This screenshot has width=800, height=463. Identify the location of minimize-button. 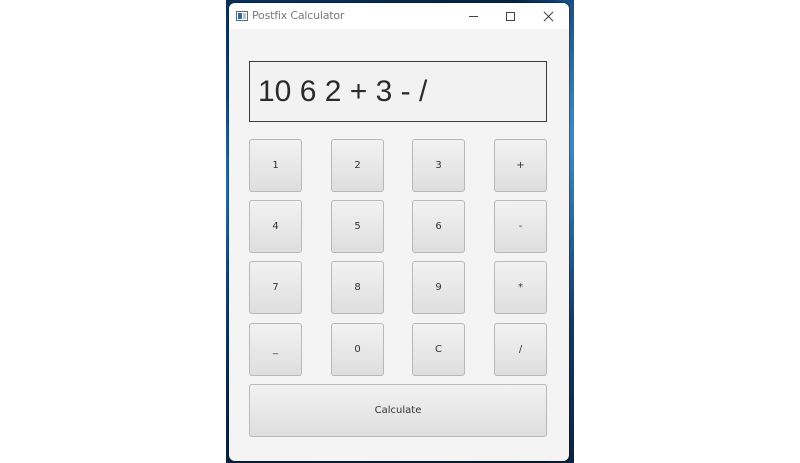
(473, 16).